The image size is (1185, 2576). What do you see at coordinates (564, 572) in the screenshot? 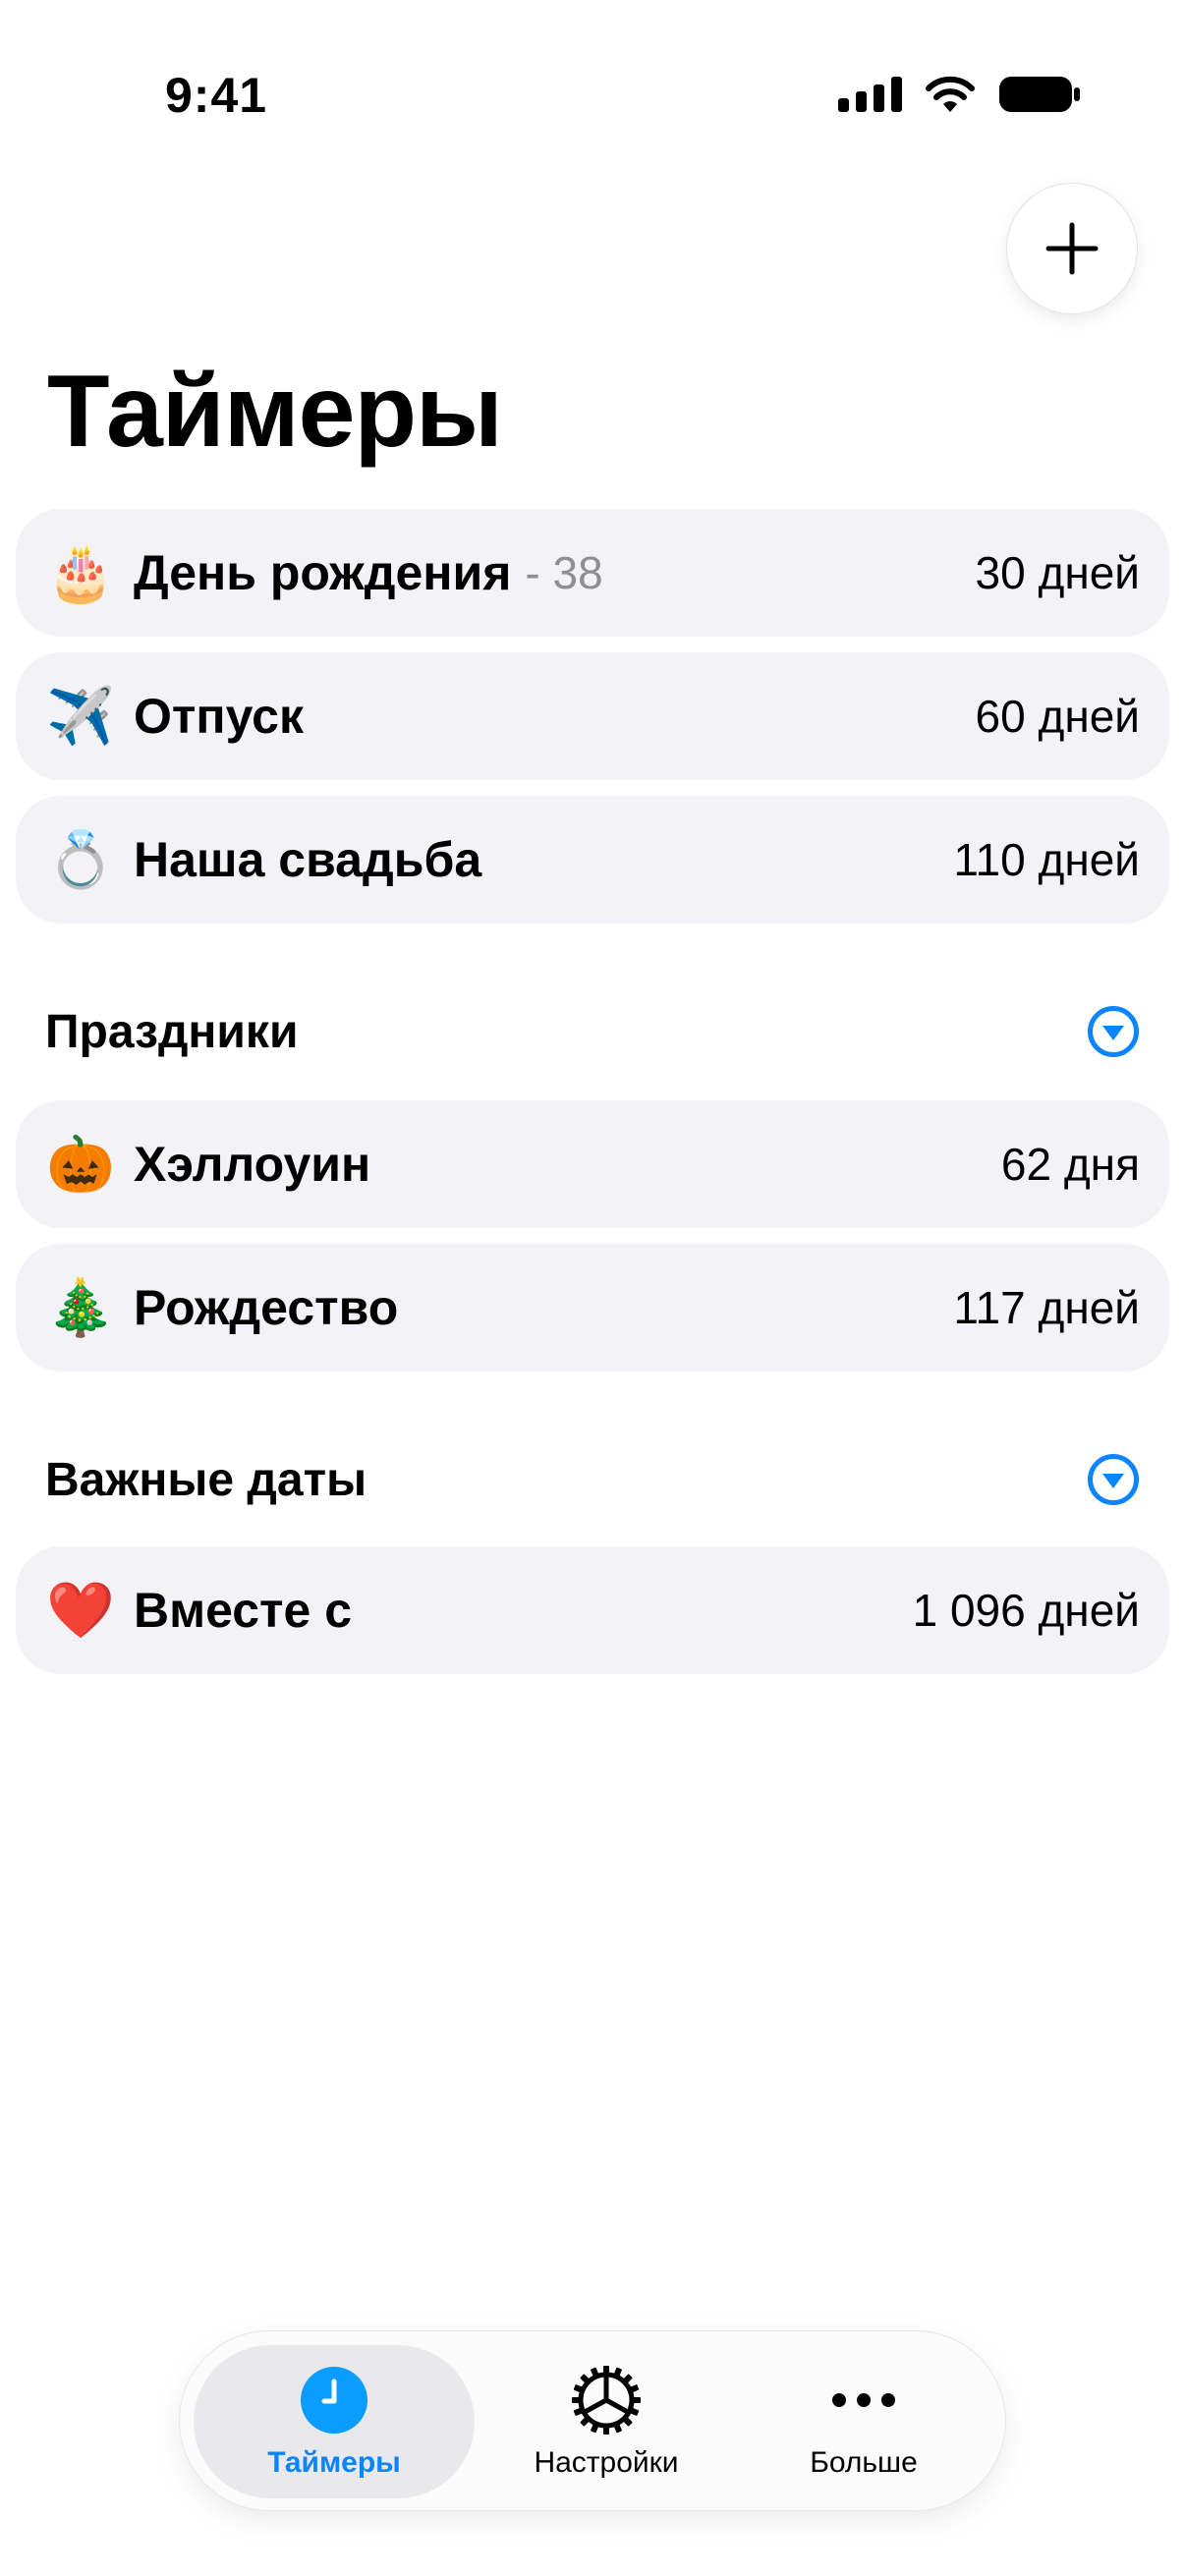
I see `timer-age: - 38` at bounding box center [564, 572].